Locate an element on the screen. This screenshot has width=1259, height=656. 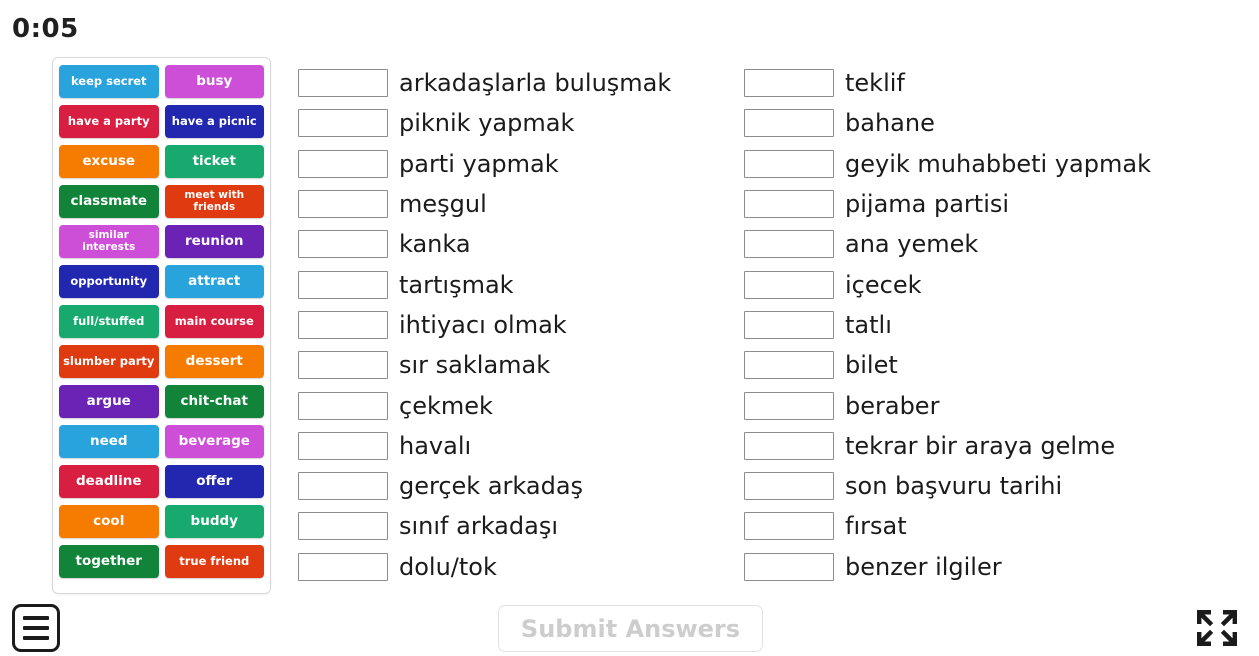
word-bank-tile: cool is located at coordinates (109, 521).